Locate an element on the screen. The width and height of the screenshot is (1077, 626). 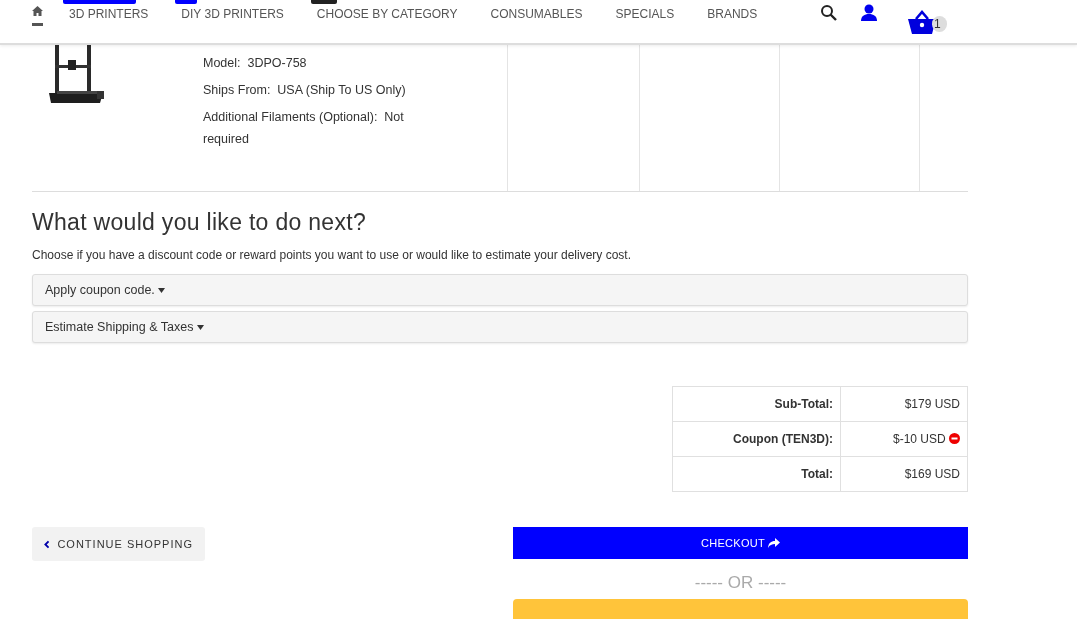
nav-link: CONSUMABLES is located at coordinates (536, 11).